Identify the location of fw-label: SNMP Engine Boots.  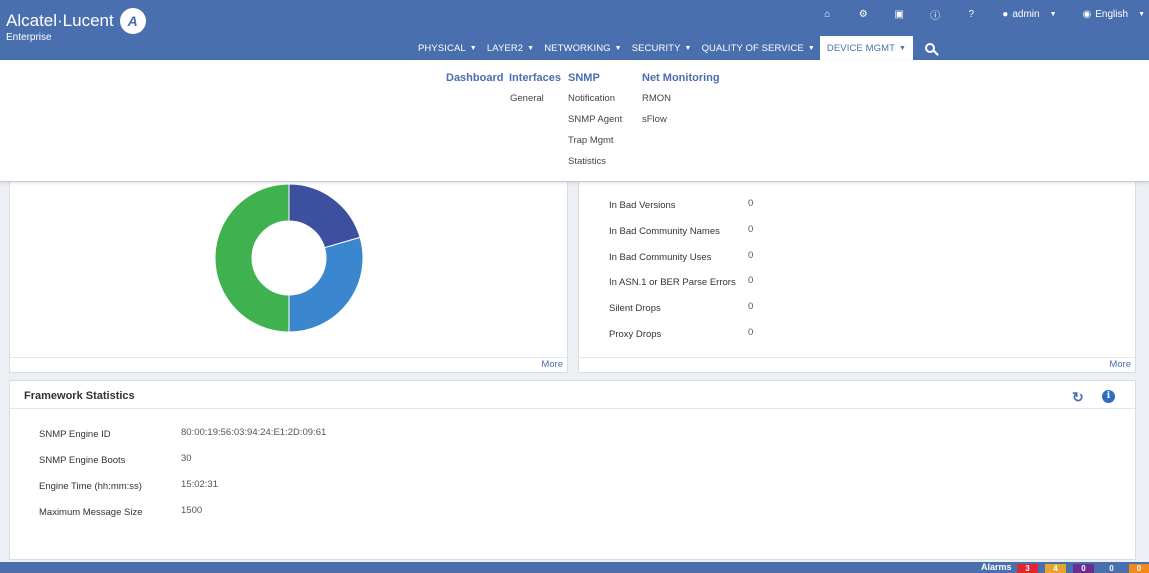
(82, 460).